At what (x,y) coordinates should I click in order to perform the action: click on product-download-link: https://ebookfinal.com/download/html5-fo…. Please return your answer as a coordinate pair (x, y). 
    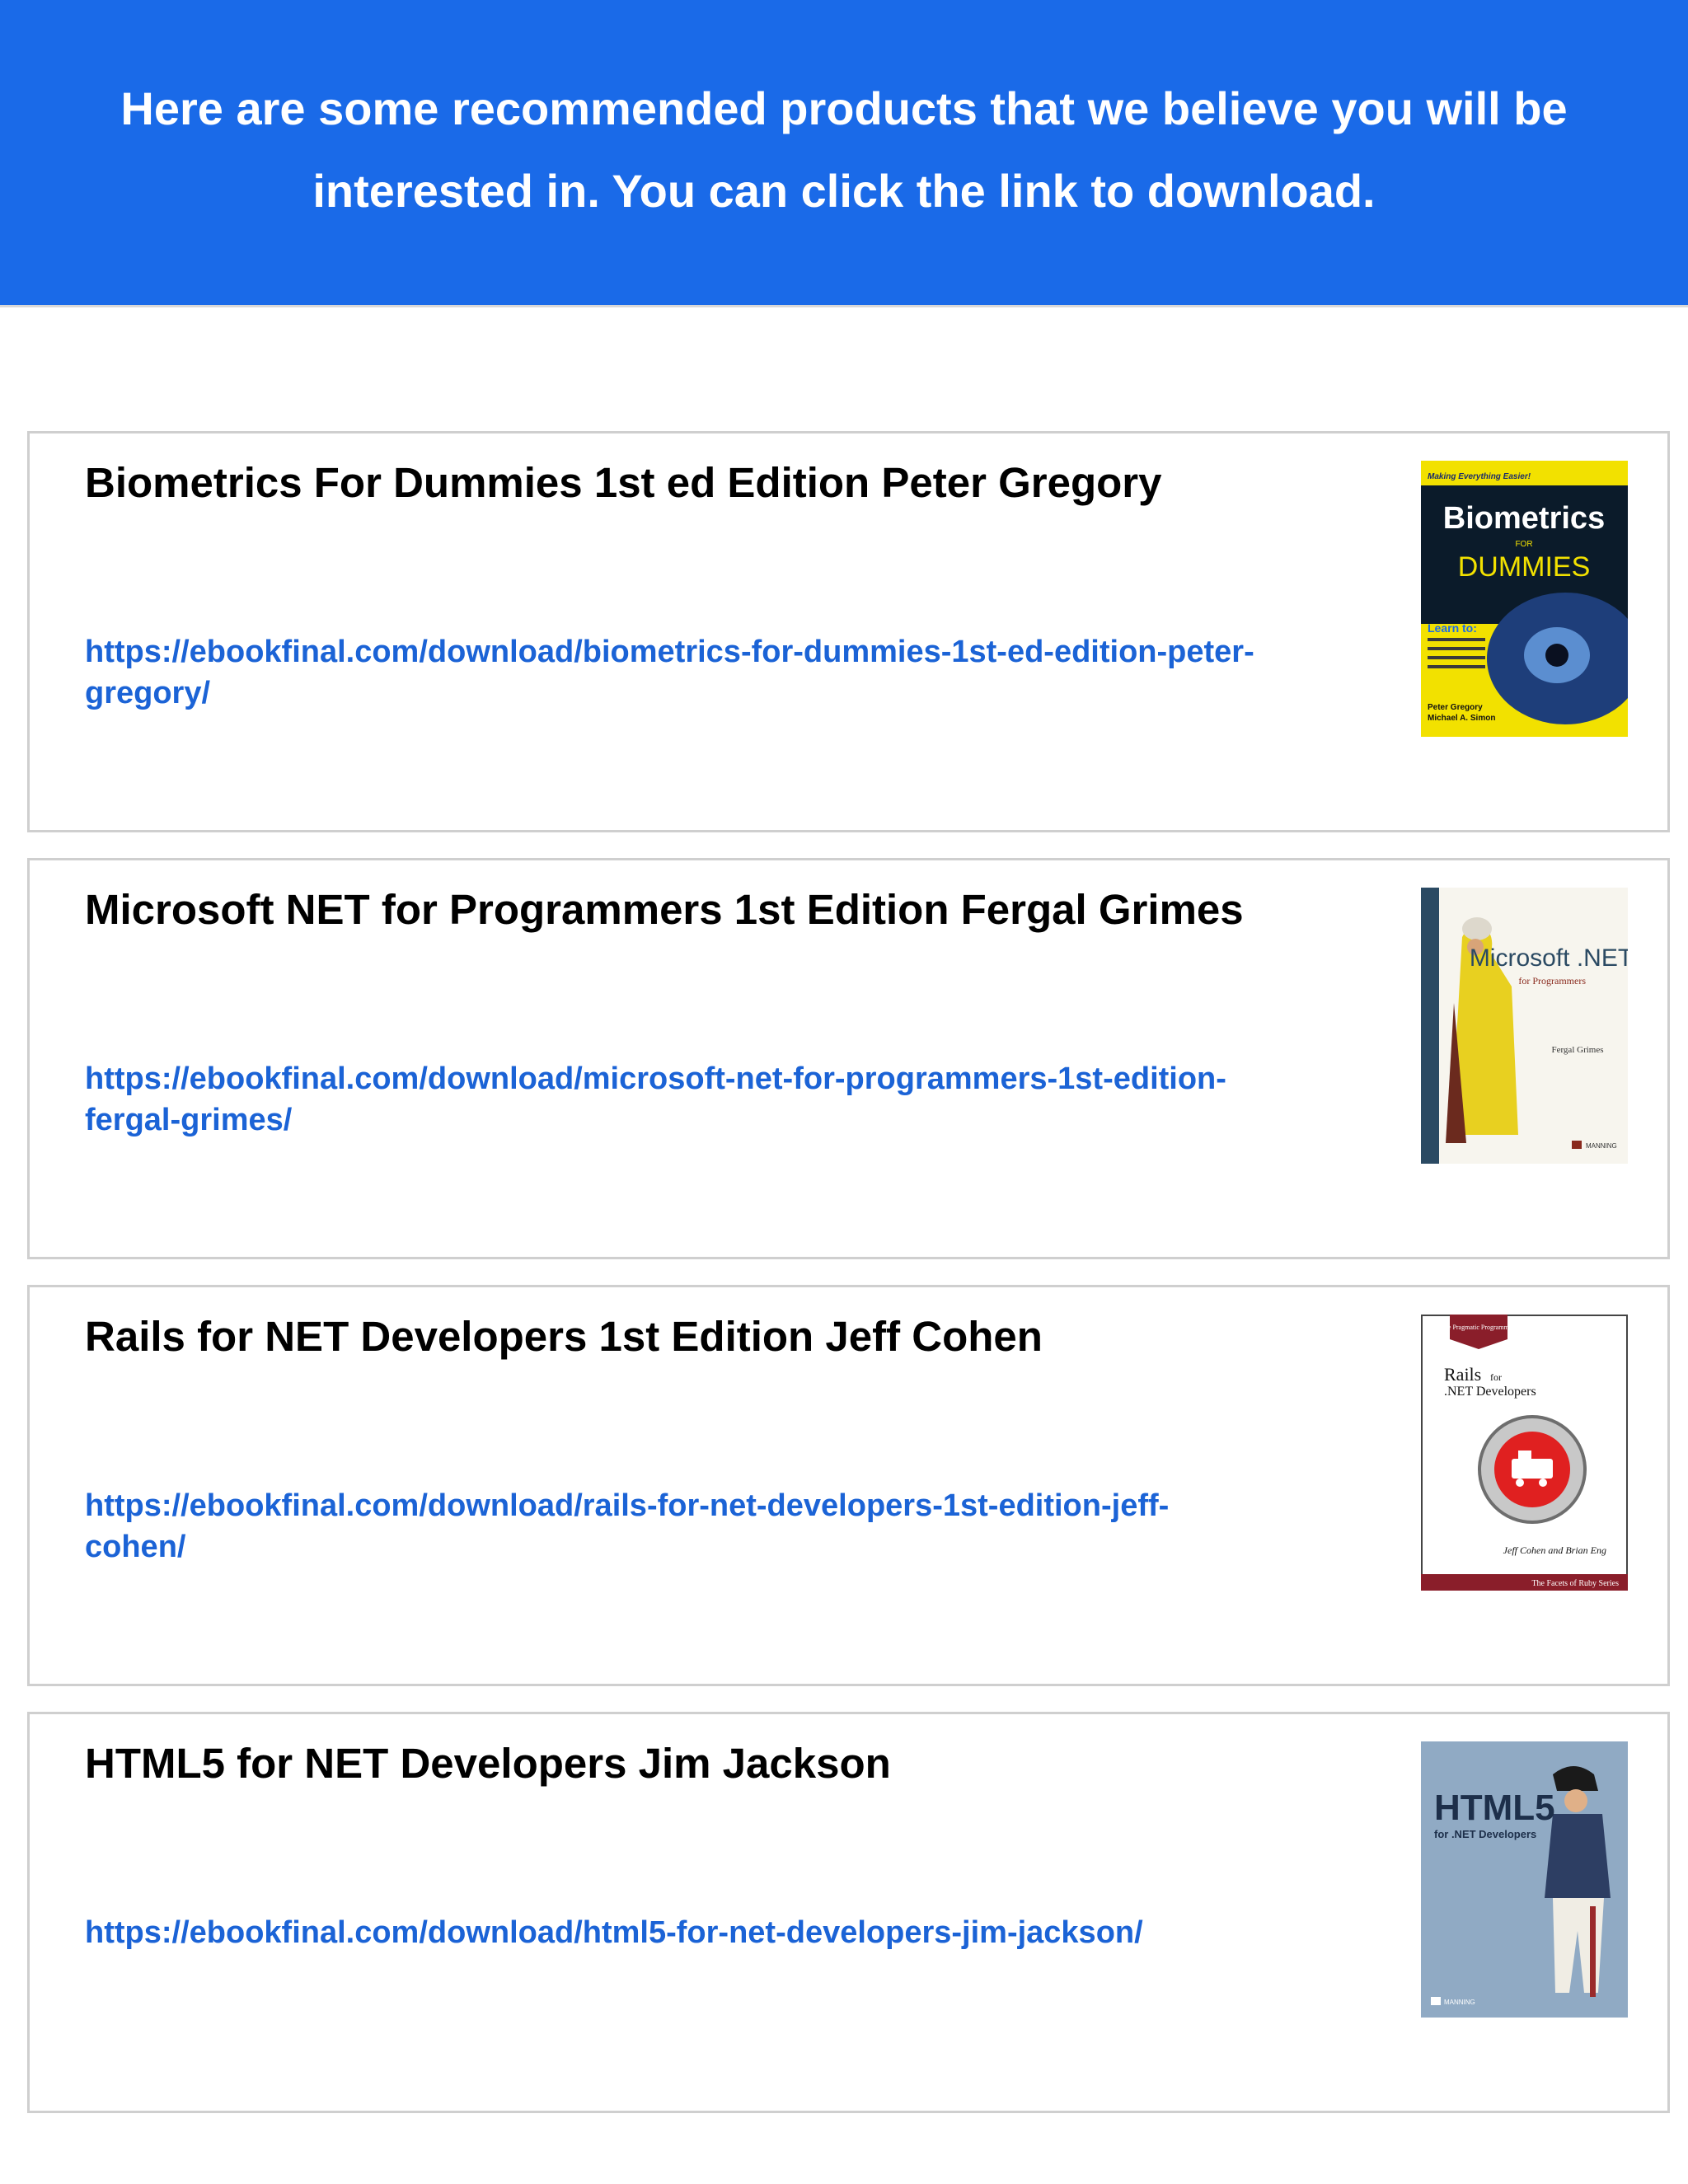
    Looking at the image, I should click on (675, 1932).